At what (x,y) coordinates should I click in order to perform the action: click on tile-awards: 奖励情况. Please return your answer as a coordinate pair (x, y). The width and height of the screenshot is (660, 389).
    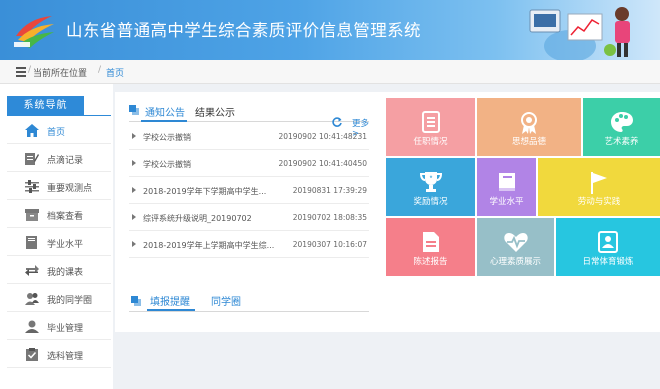
    Looking at the image, I should click on (430, 187).